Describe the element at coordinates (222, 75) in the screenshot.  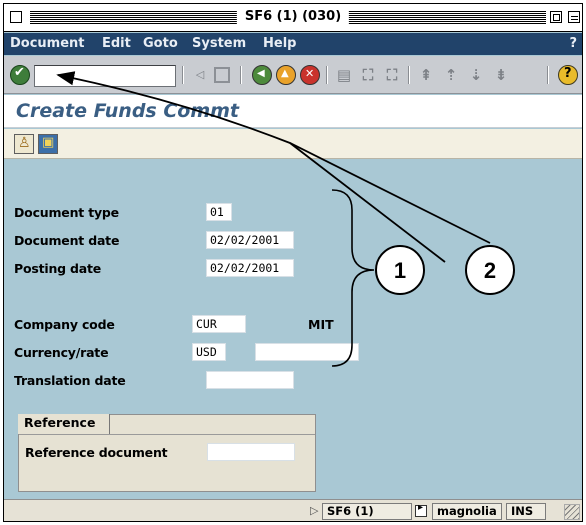
I see `save-icon` at that location.